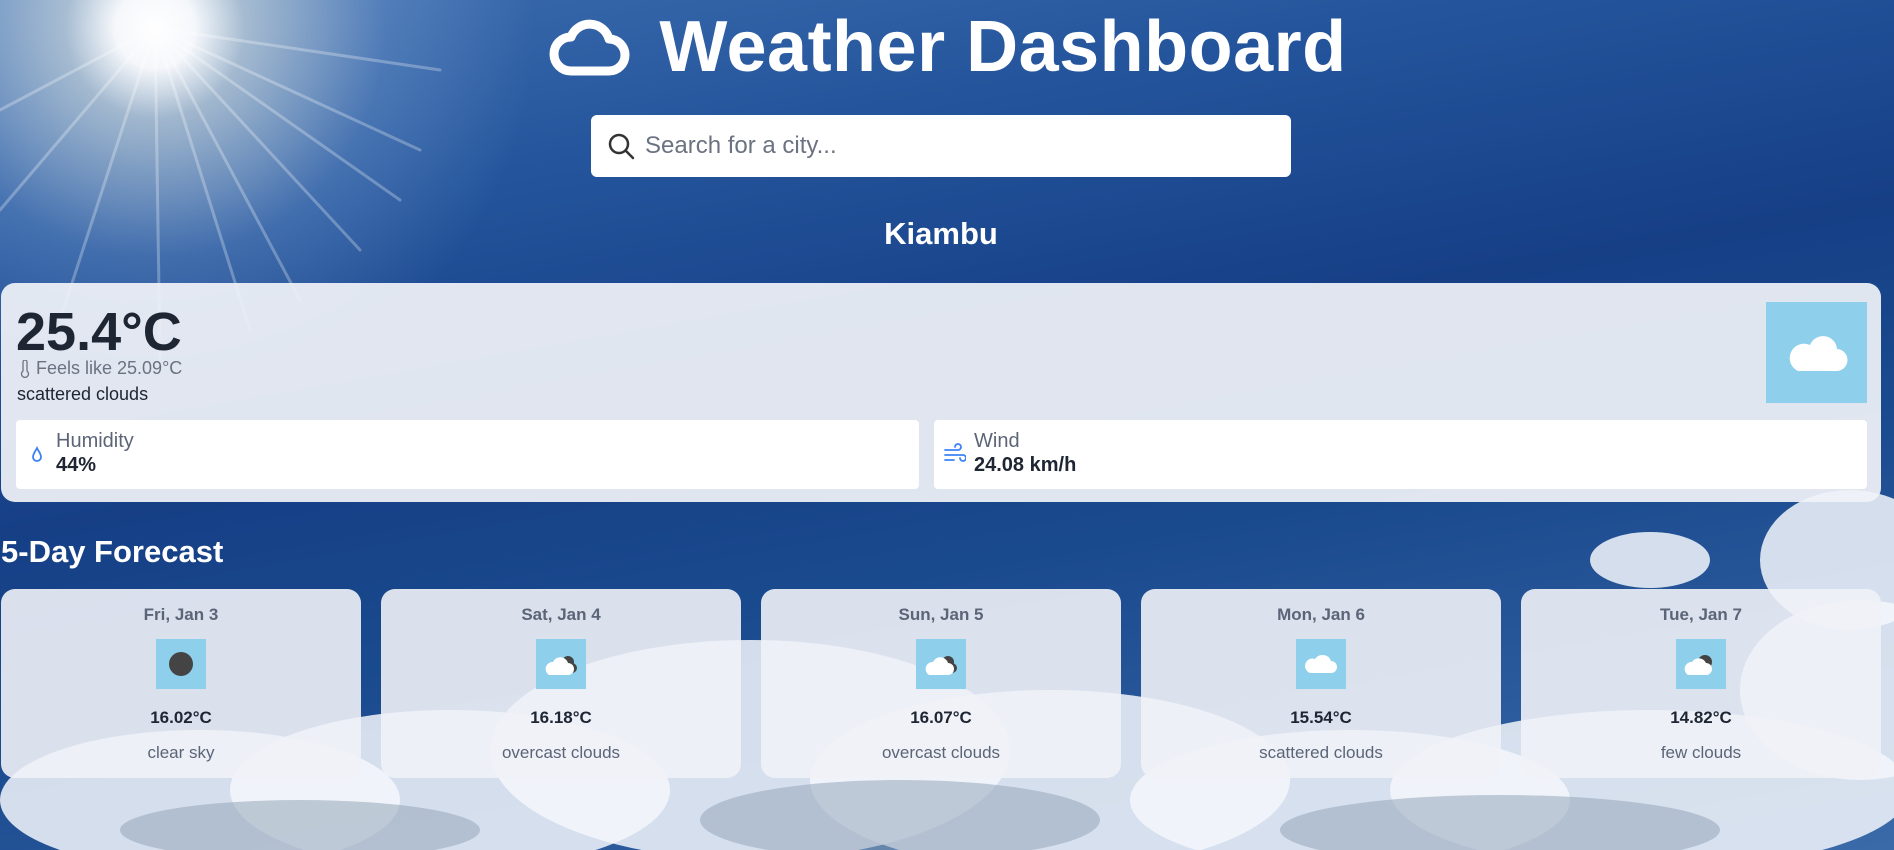 This screenshot has width=1894, height=850. Describe the element at coordinates (181, 614) in the screenshot. I see `forecast-date: Fri, Jan 3` at that location.